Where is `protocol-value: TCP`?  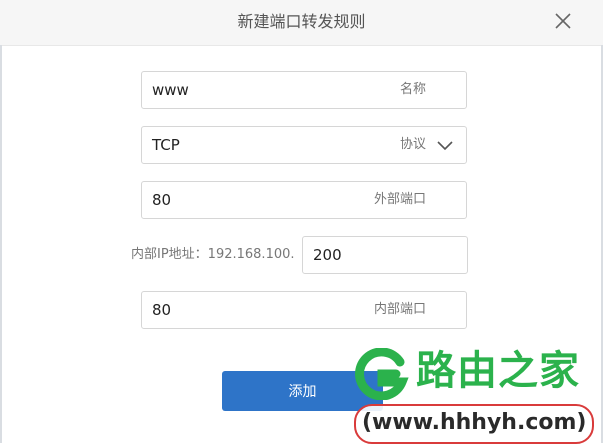 protocol-value: TCP is located at coordinates (166, 145).